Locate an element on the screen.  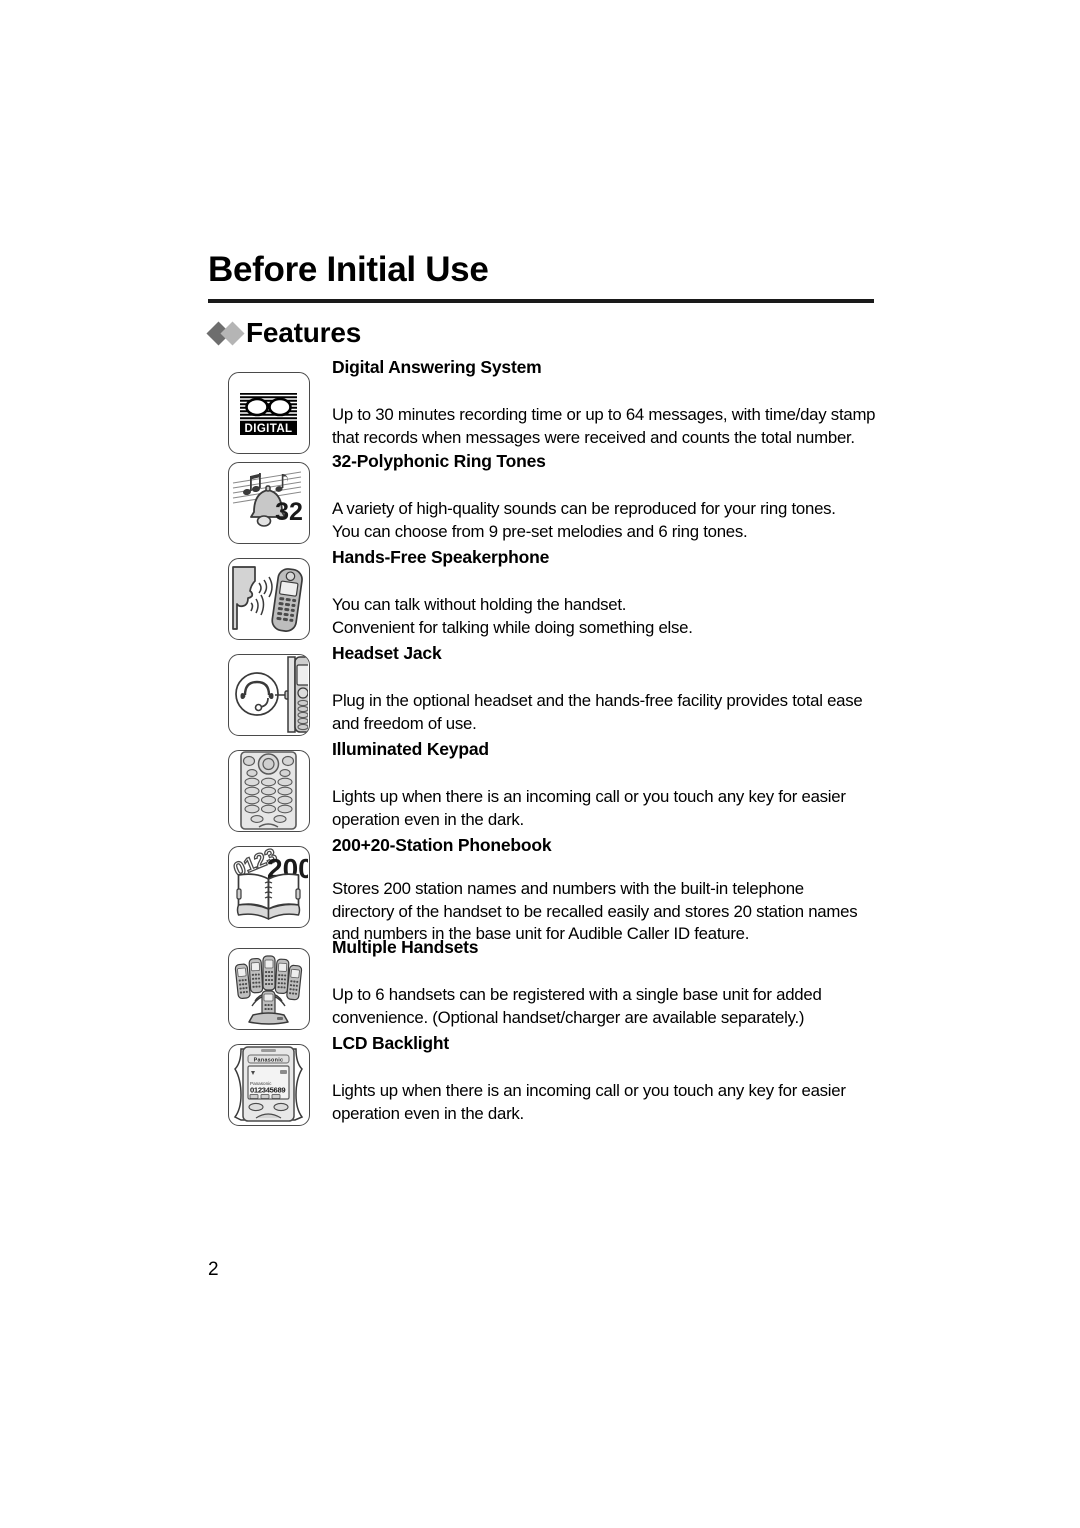
lcd-backlight-icon: Panasonic Panasonic 012345689 is located at coordinates (269, 1085).